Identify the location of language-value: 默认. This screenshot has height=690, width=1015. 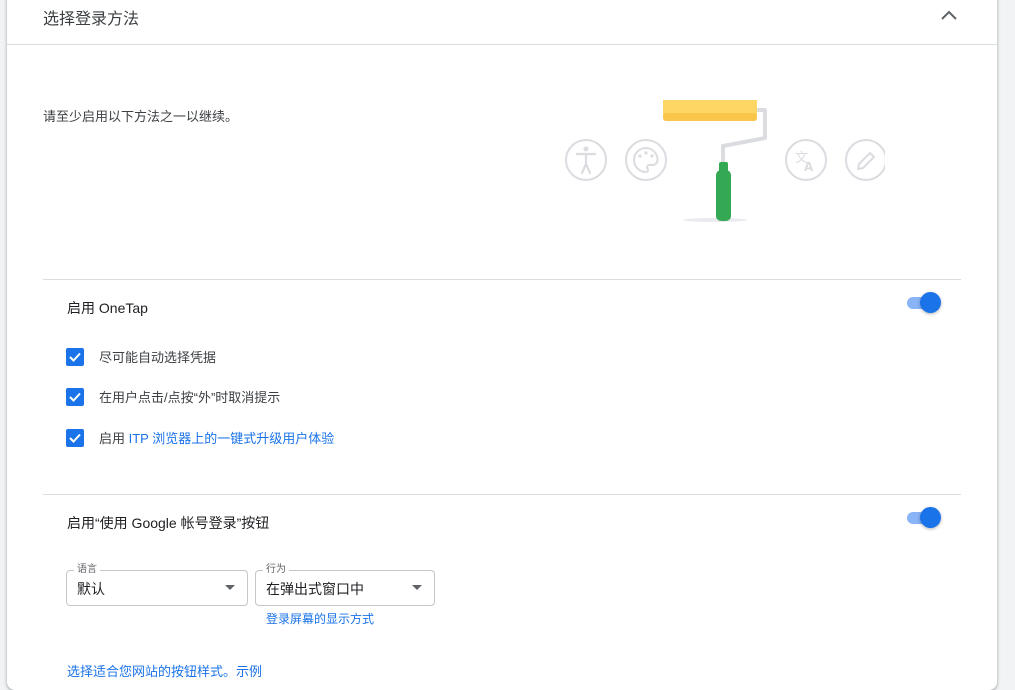
(91, 589).